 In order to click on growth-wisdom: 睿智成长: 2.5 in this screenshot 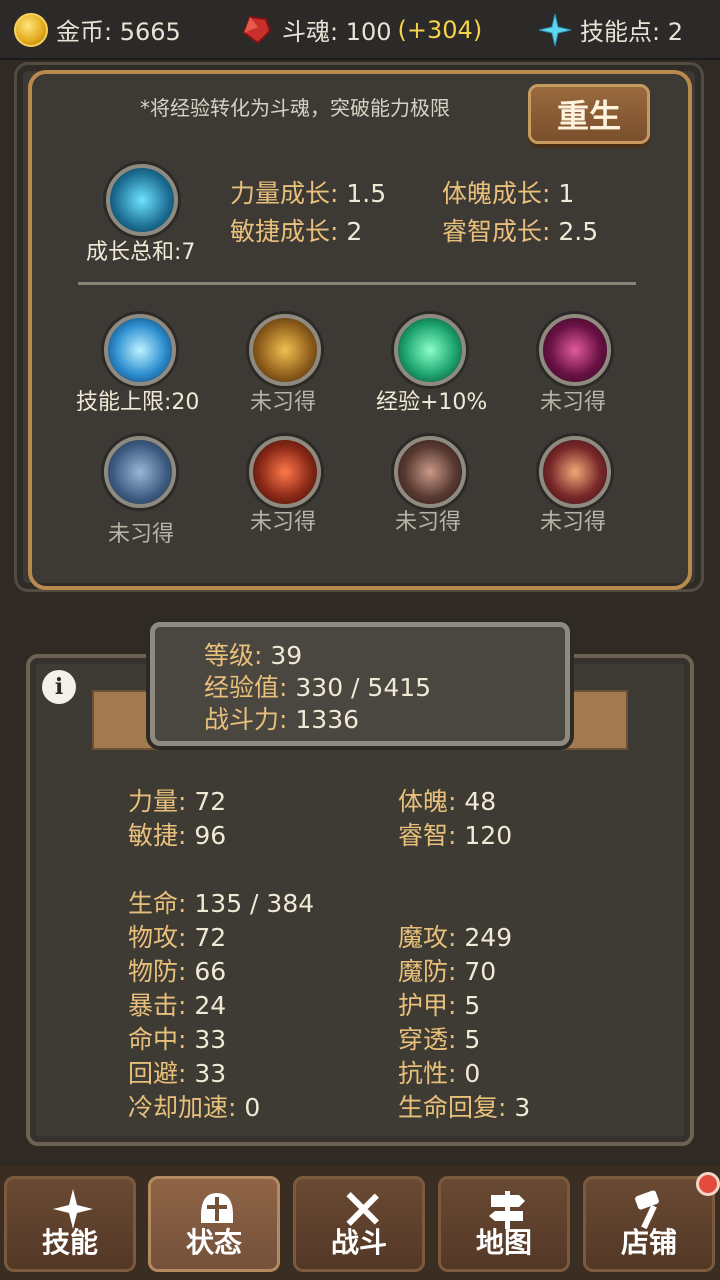, I will do `click(520, 230)`.